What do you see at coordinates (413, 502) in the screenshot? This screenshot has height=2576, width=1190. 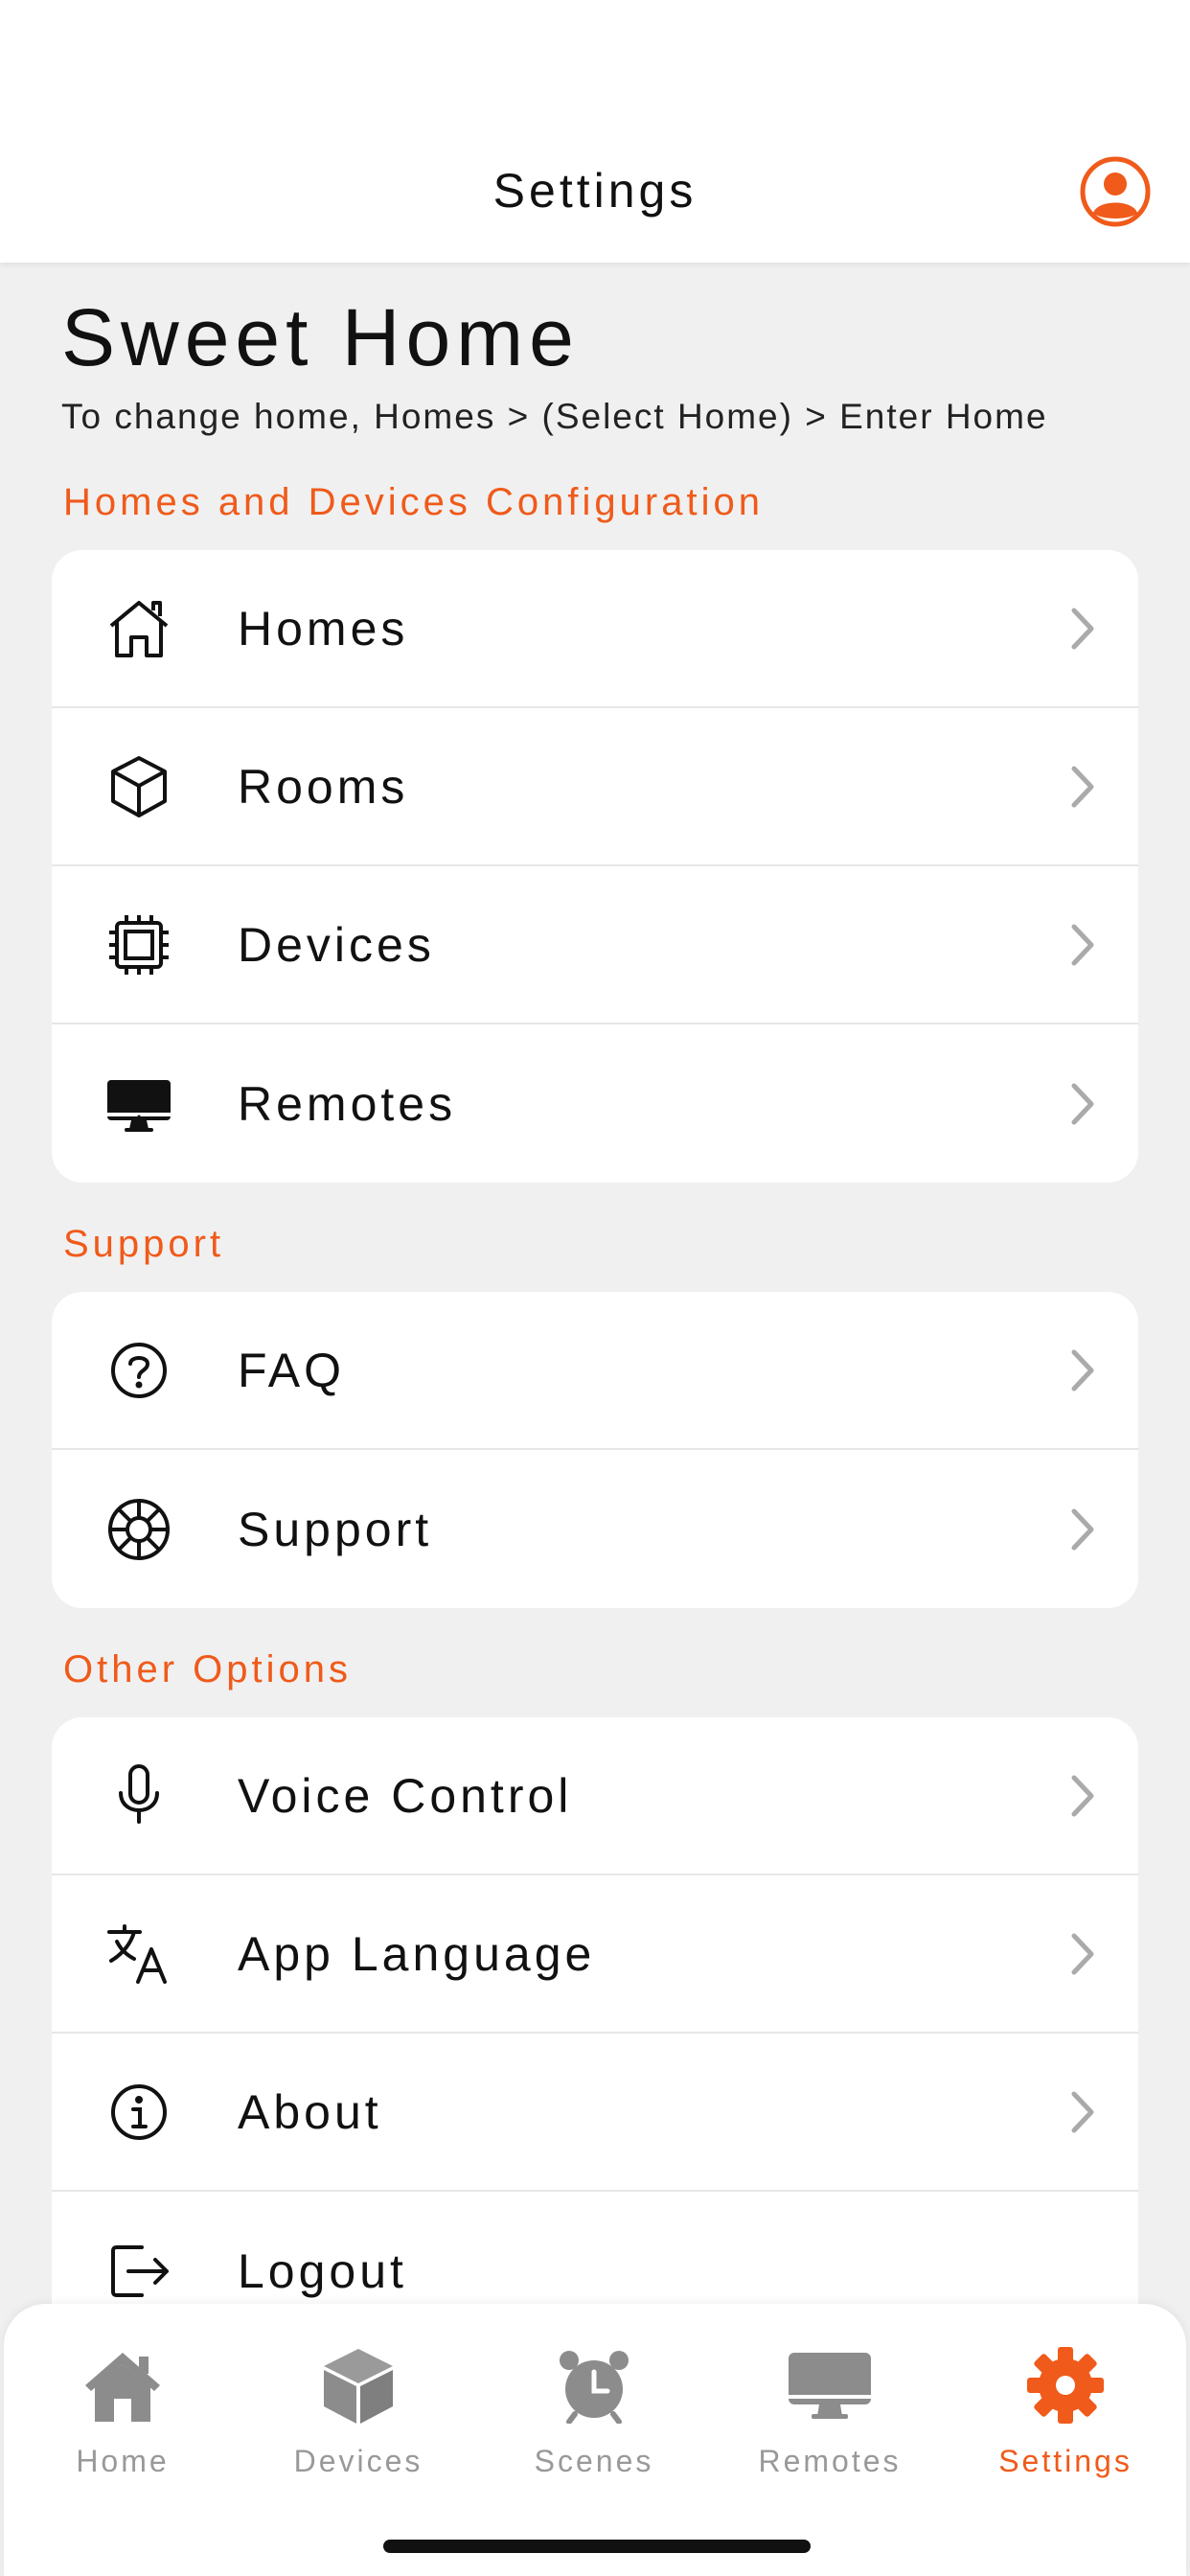 I see `section-label-configuration: Homes and Devices Configuration` at bounding box center [413, 502].